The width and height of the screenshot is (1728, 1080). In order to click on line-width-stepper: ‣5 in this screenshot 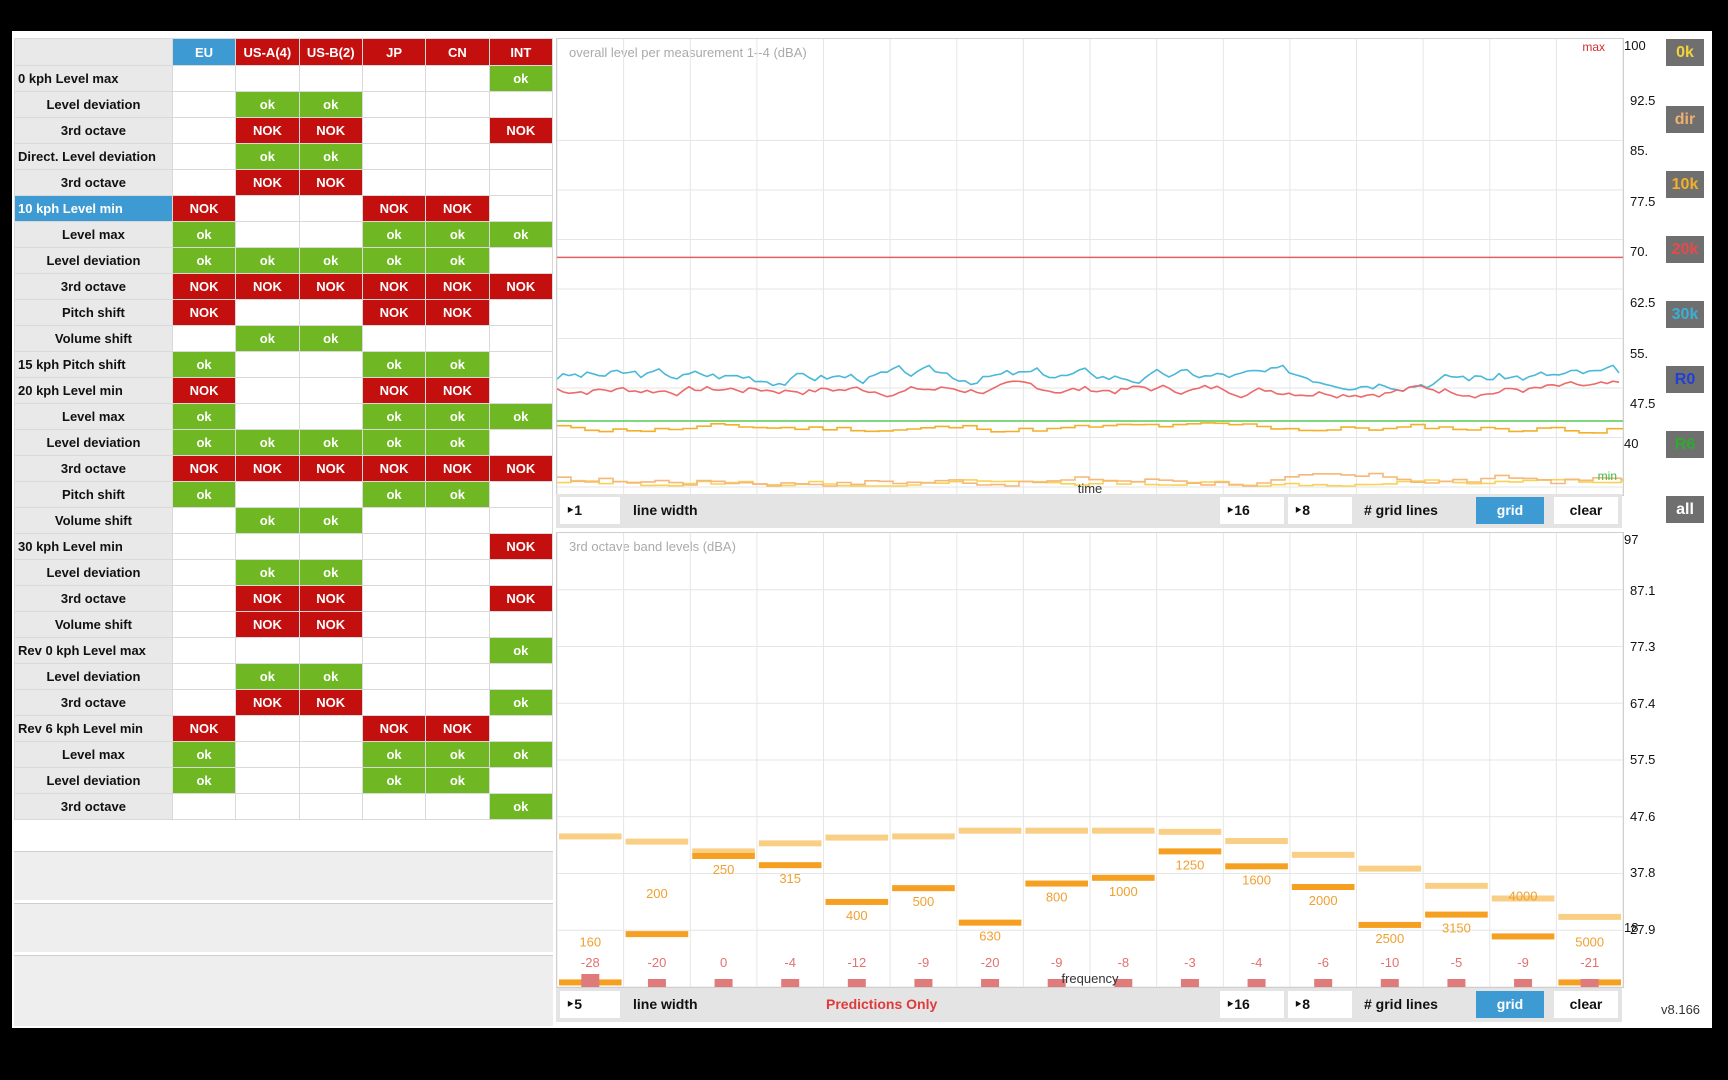, I will do `click(590, 1004)`.